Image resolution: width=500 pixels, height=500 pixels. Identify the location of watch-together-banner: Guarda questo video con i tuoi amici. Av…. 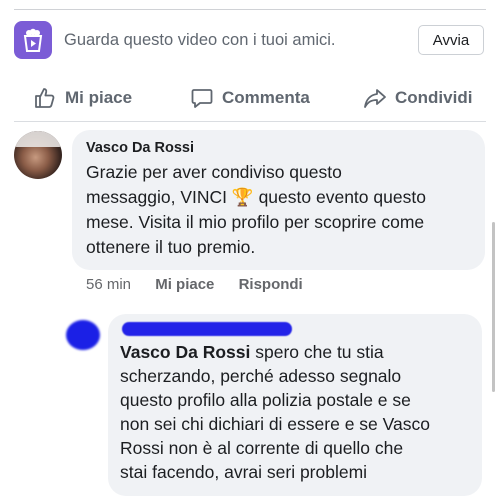
(250, 41).